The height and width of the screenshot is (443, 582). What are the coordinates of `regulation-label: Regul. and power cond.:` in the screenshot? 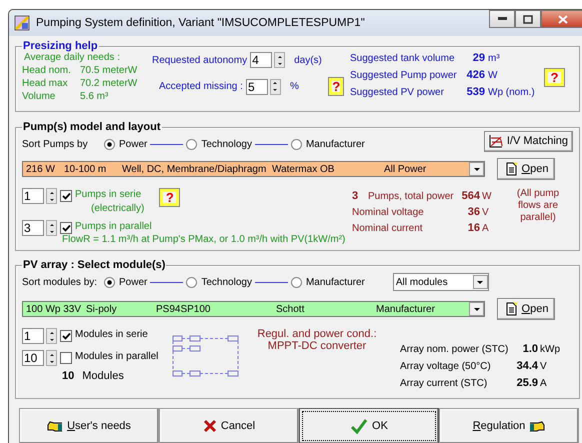 It's located at (317, 334).